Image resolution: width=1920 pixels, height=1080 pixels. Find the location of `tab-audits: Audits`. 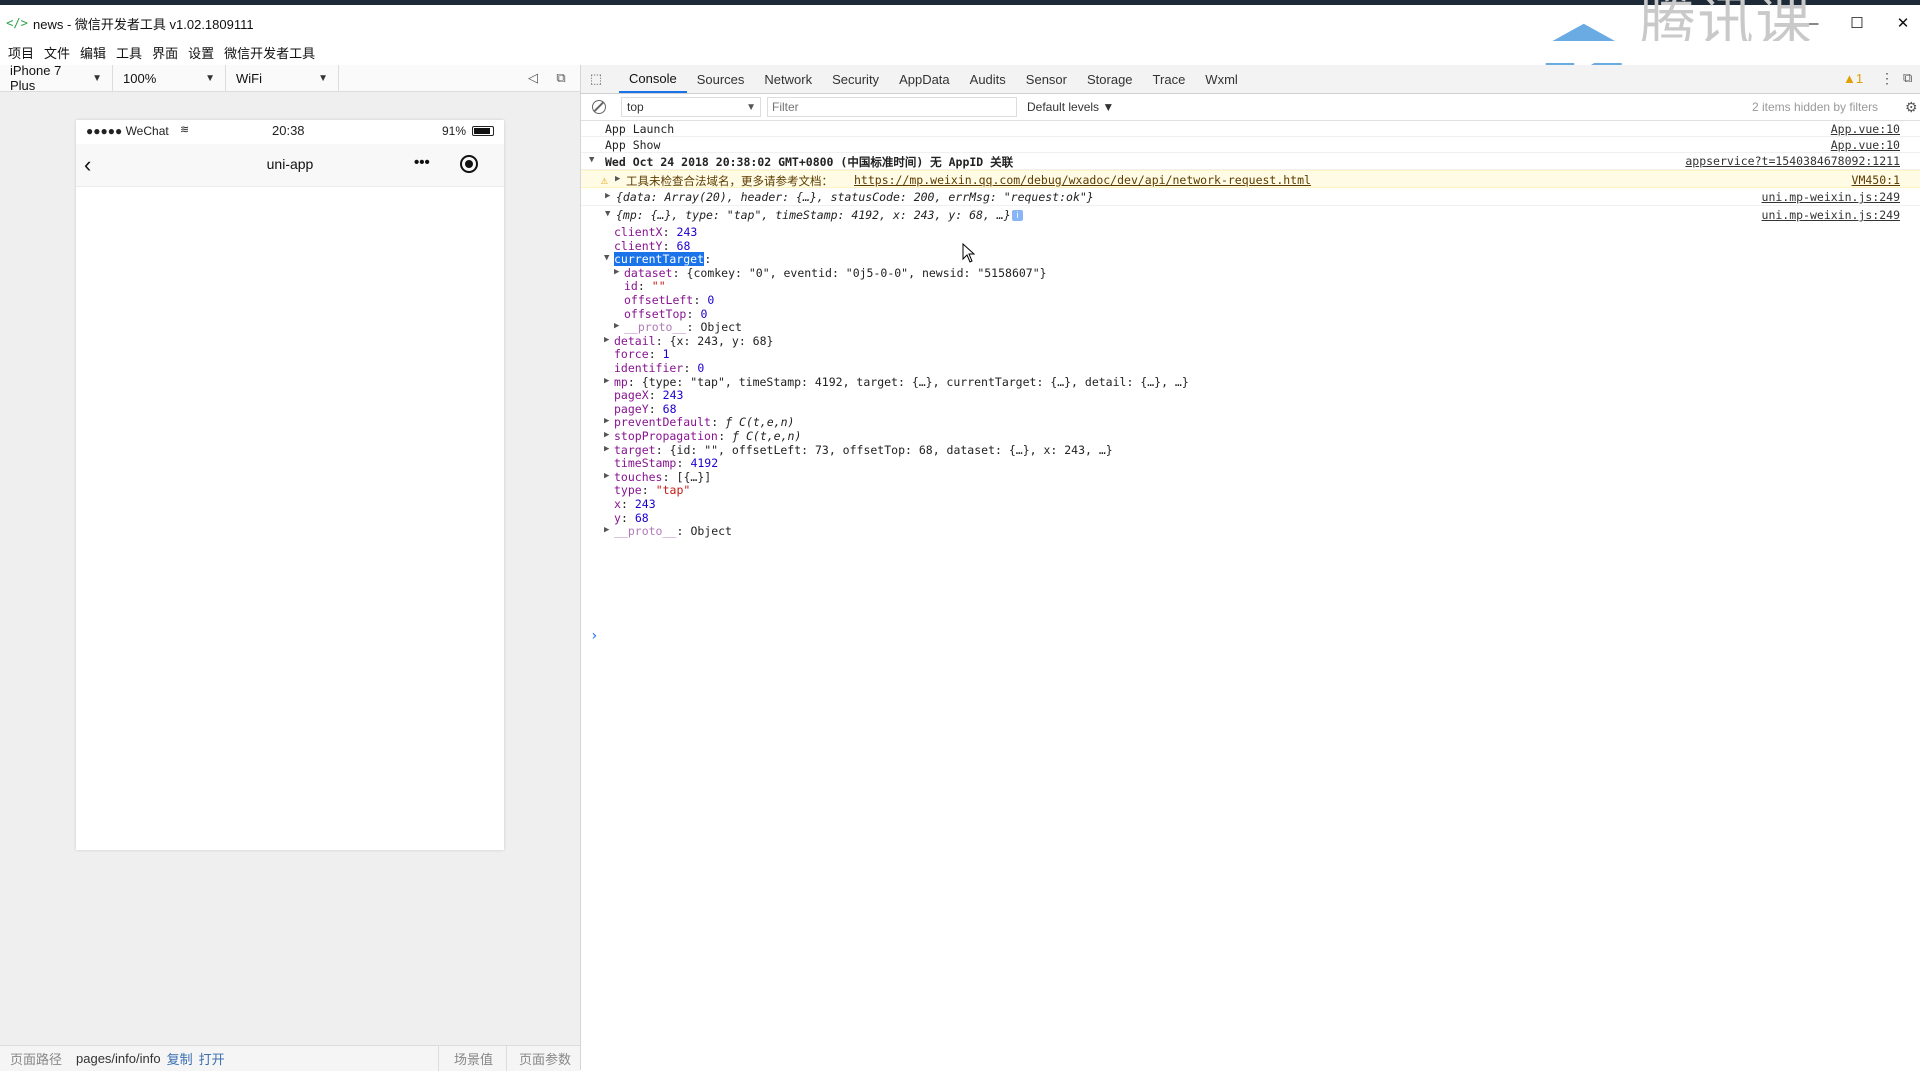

tab-audits: Audits is located at coordinates (988, 79).